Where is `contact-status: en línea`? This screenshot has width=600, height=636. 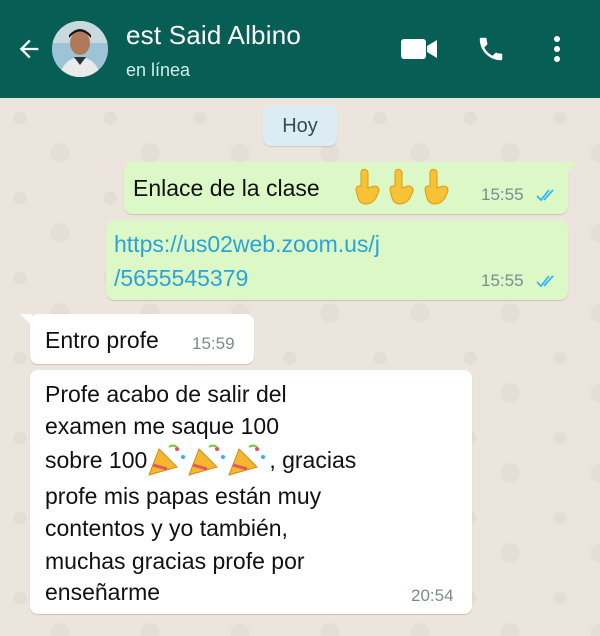 contact-status: en línea is located at coordinates (158, 70).